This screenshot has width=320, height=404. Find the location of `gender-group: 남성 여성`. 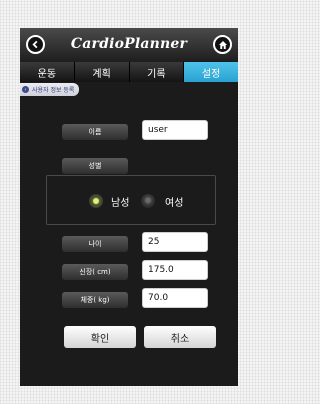

gender-group: 남성 여성 is located at coordinates (131, 200).